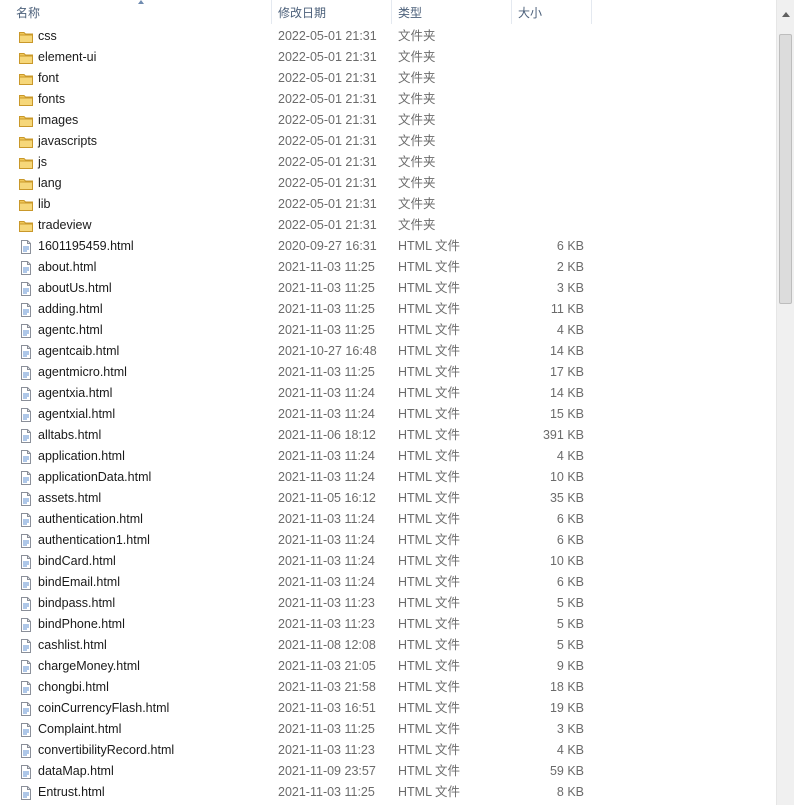 This screenshot has height=806, width=794. What do you see at coordinates (570, 645) in the screenshot?
I see `file-size: 5 KB` at bounding box center [570, 645].